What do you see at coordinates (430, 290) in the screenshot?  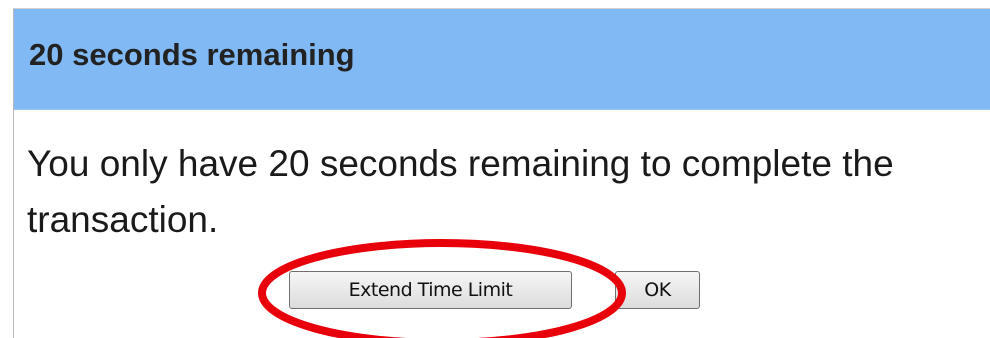 I see `extend-time-limit-button: Extend Time Limit` at bounding box center [430, 290].